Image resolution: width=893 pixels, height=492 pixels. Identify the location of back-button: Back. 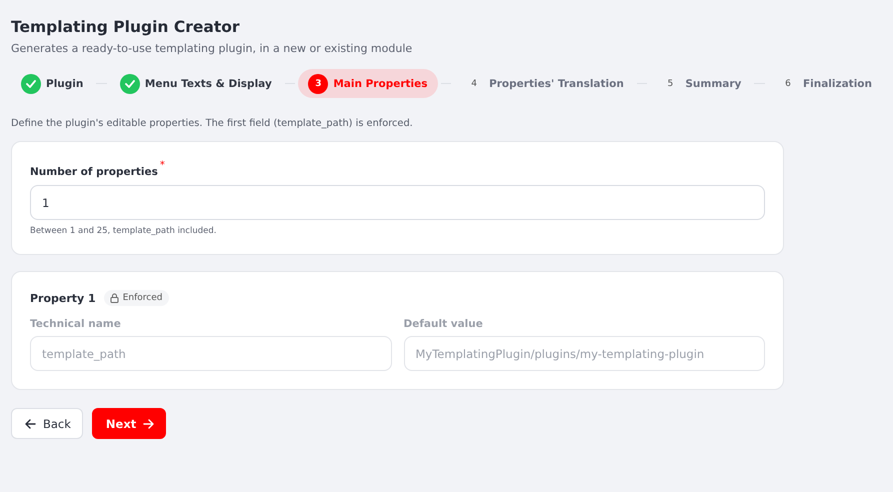
(47, 423).